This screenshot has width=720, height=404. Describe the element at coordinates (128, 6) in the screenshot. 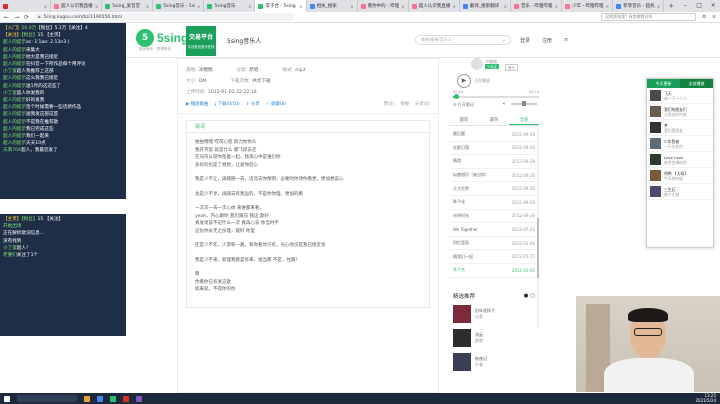

I see `browser-tab: 5sing_爱音堂 ×` at that location.